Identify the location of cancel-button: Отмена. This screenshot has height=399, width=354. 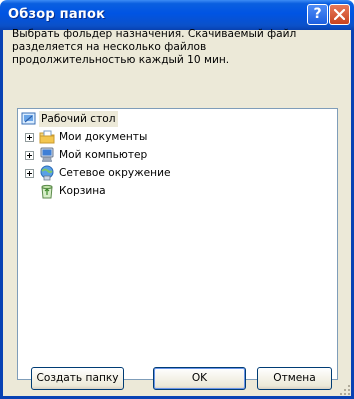
(294, 378).